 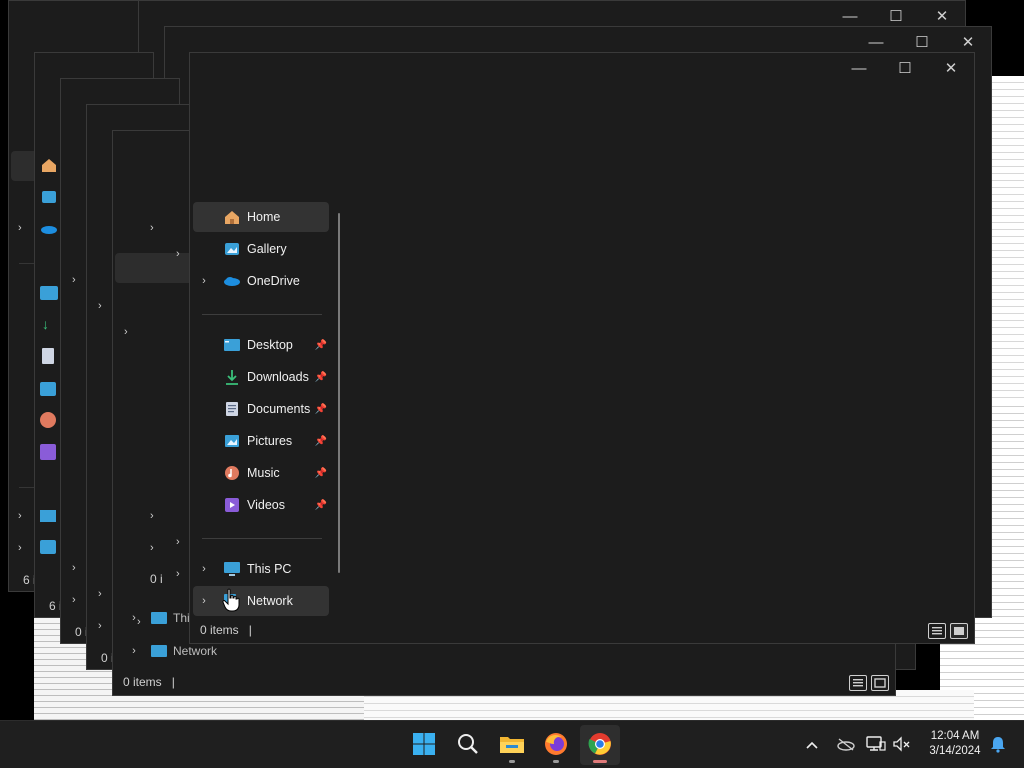 I want to click on clock-time: 12:04 AM, so click(x=955, y=736).